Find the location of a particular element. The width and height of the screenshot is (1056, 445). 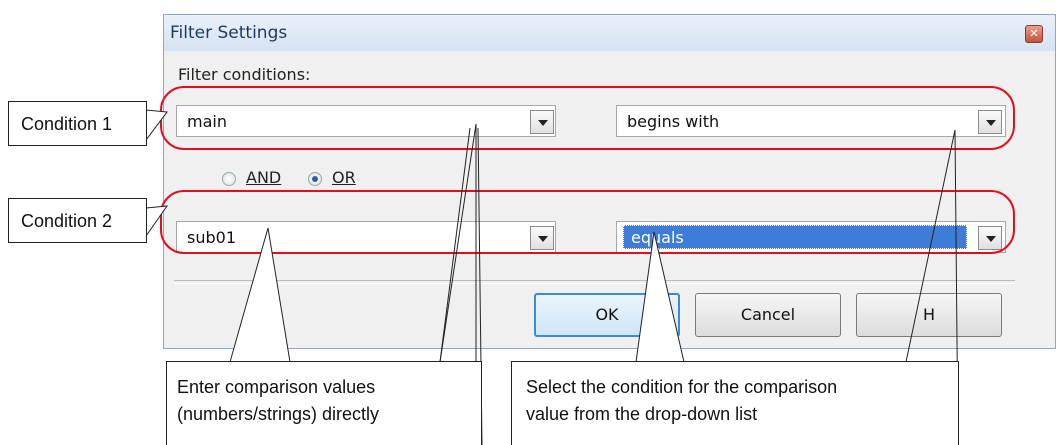

condition1-callout-text: Condition 1 is located at coordinates (67, 124).